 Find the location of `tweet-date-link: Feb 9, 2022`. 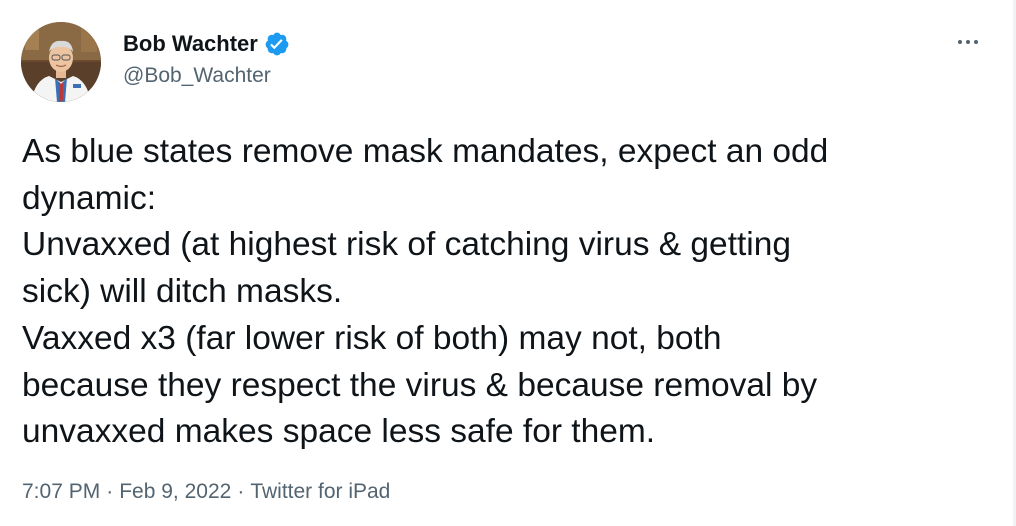

tweet-date-link: Feb 9, 2022 is located at coordinates (175, 491).